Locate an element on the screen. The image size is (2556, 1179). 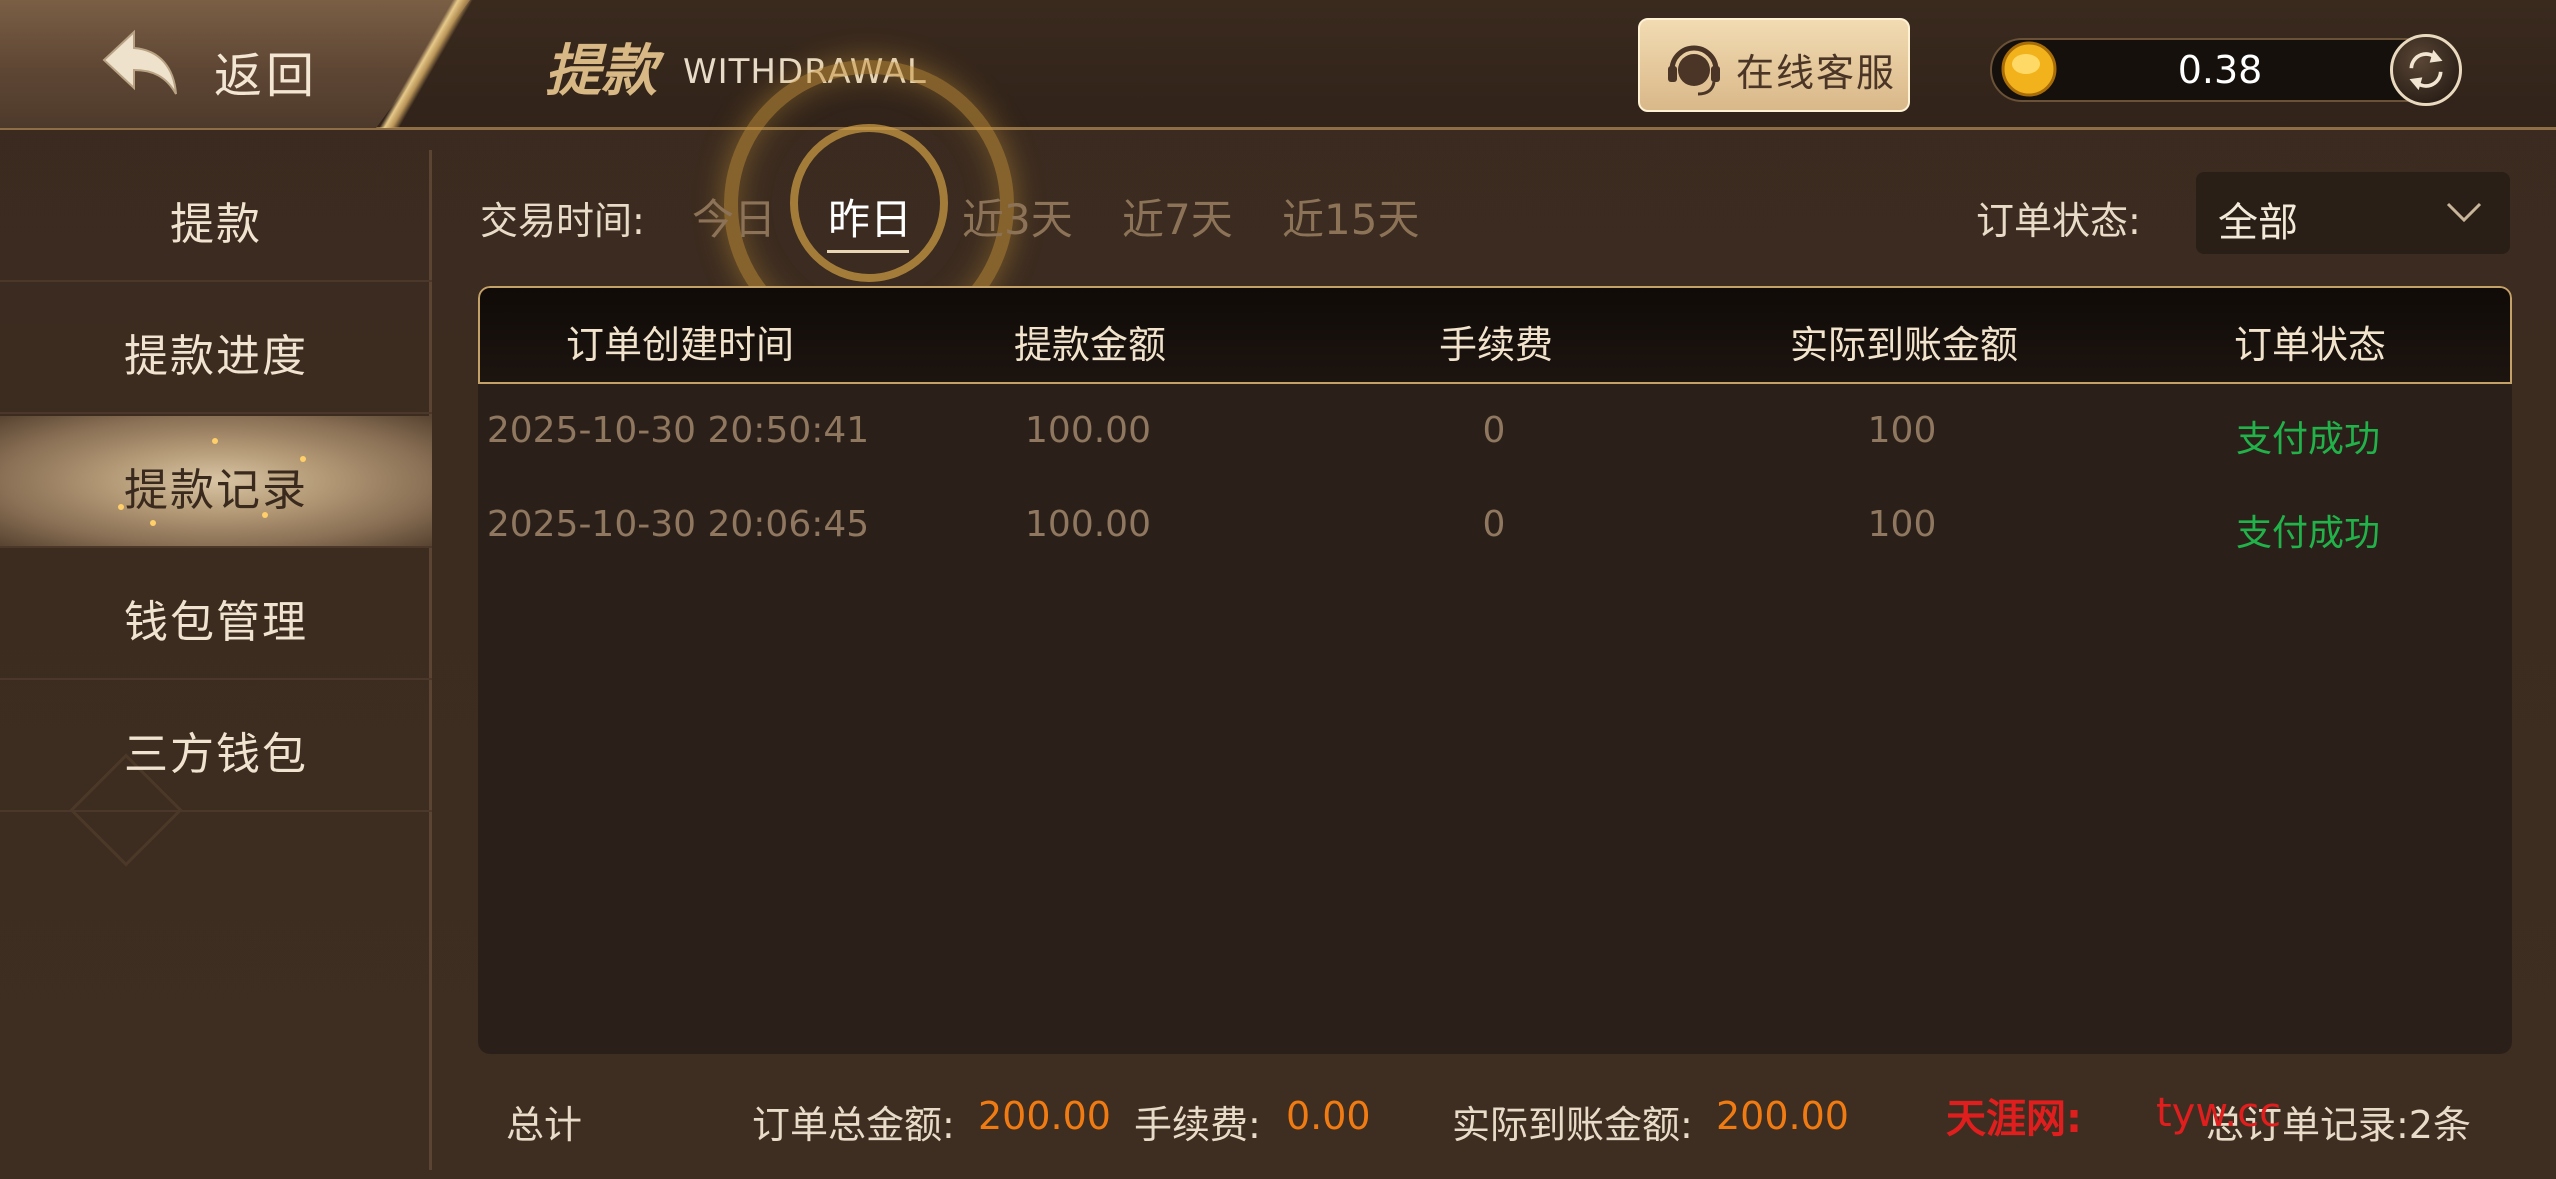
footer-fee-value: 0.00 is located at coordinates (1328, 1116).